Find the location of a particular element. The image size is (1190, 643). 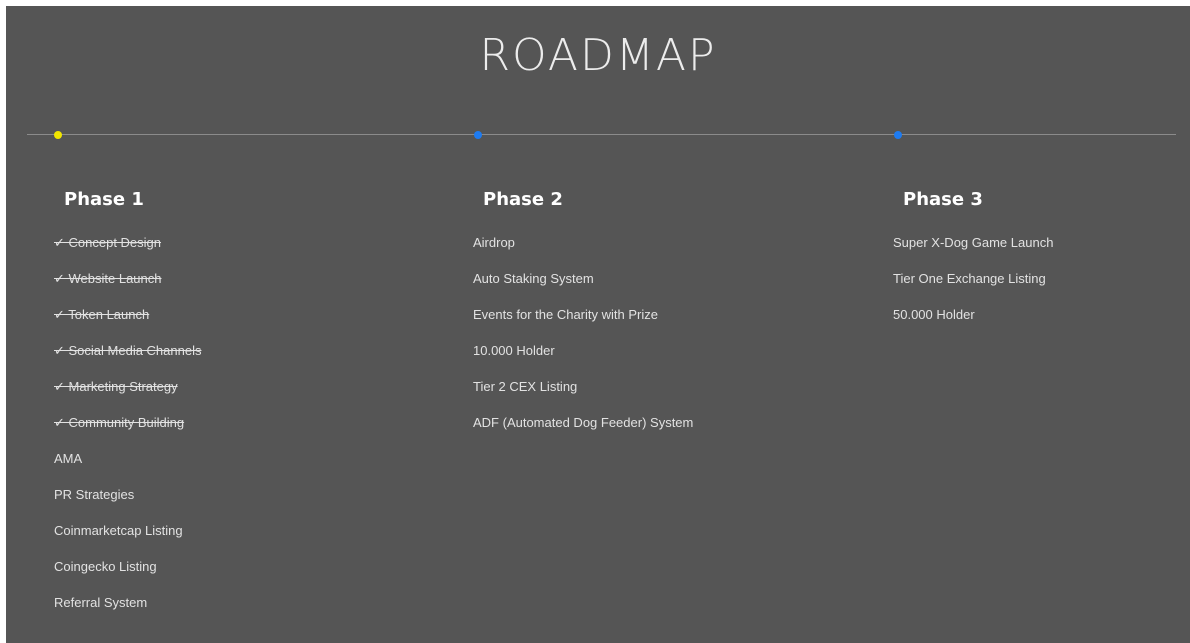

phase-3-title: Phase 3 is located at coordinates (943, 199).